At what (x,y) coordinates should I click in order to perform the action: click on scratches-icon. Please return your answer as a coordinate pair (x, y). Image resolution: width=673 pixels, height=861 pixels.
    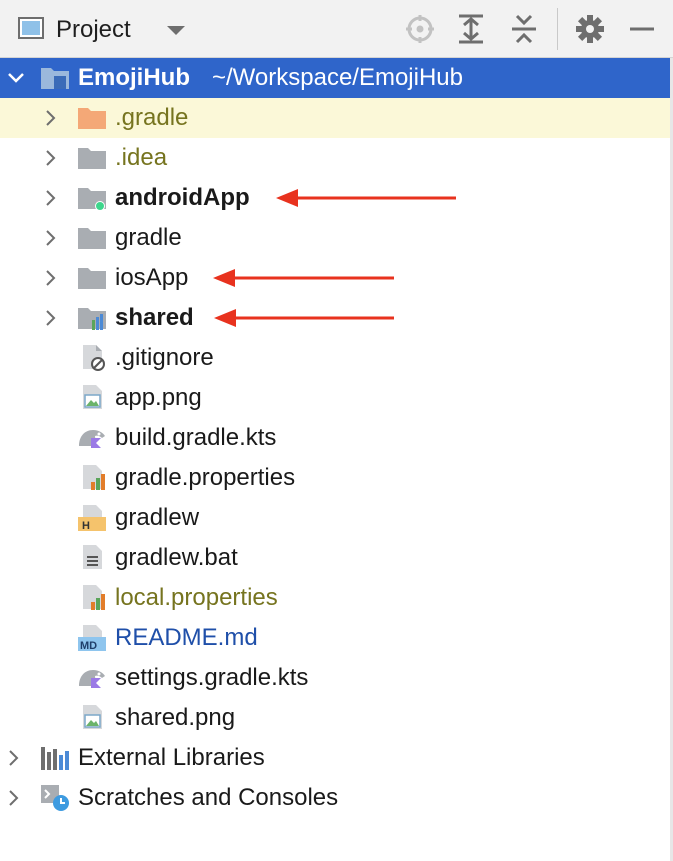
    Looking at the image, I should click on (55, 798).